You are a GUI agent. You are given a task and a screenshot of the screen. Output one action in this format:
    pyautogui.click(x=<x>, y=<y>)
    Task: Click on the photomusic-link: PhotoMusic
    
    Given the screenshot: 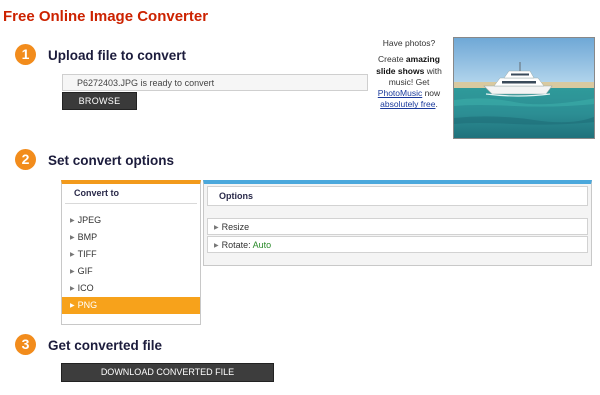 What is the action you would take?
    pyautogui.click(x=400, y=93)
    